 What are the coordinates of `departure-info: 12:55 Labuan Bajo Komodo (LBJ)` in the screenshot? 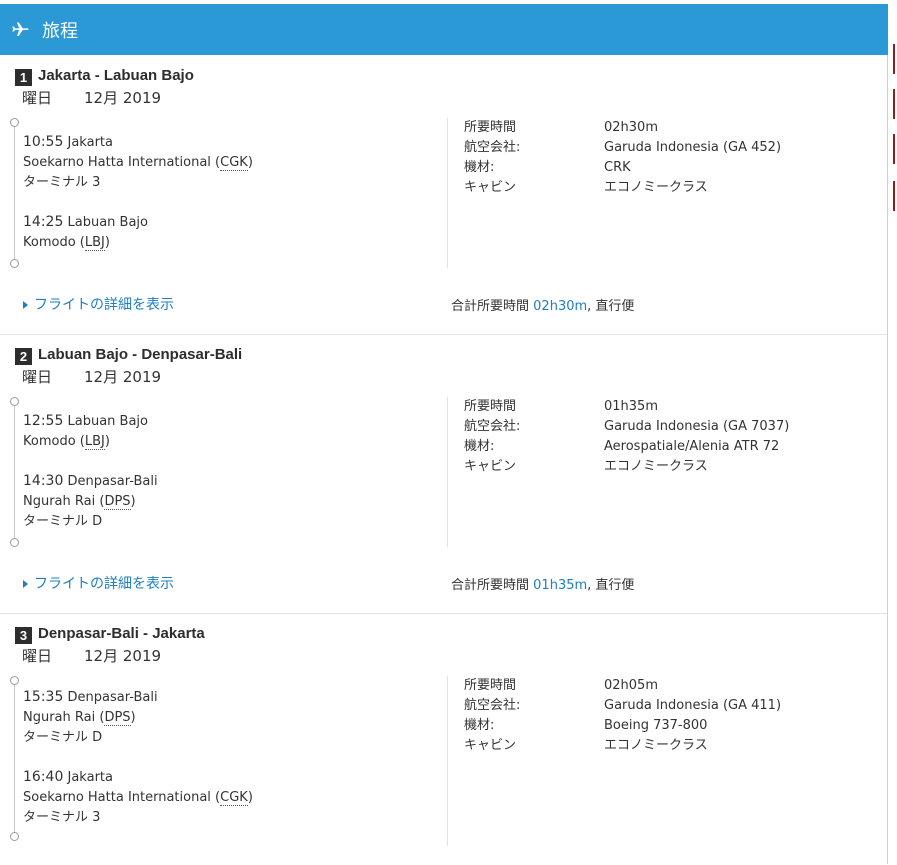 It's located at (85, 431).